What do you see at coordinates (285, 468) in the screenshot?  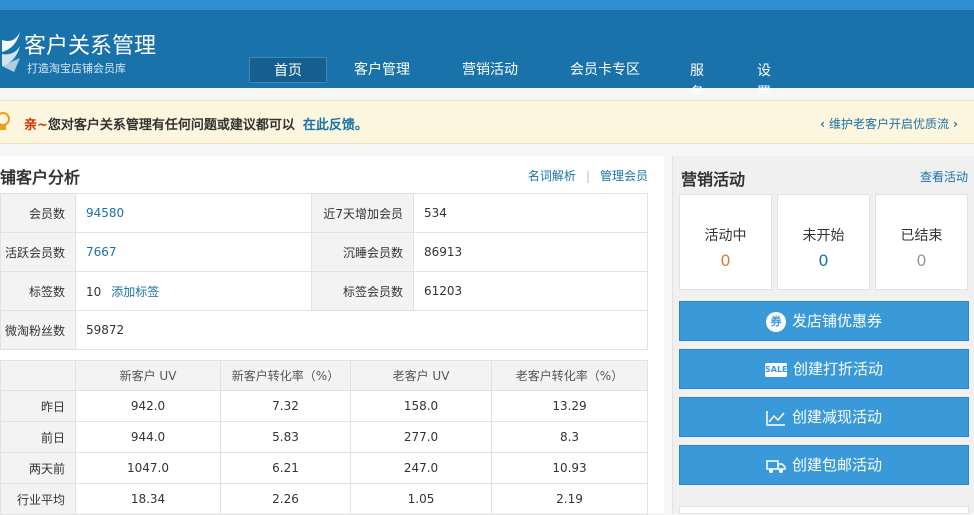 I see `table-cell: 6.21` at bounding box center [285, 468].